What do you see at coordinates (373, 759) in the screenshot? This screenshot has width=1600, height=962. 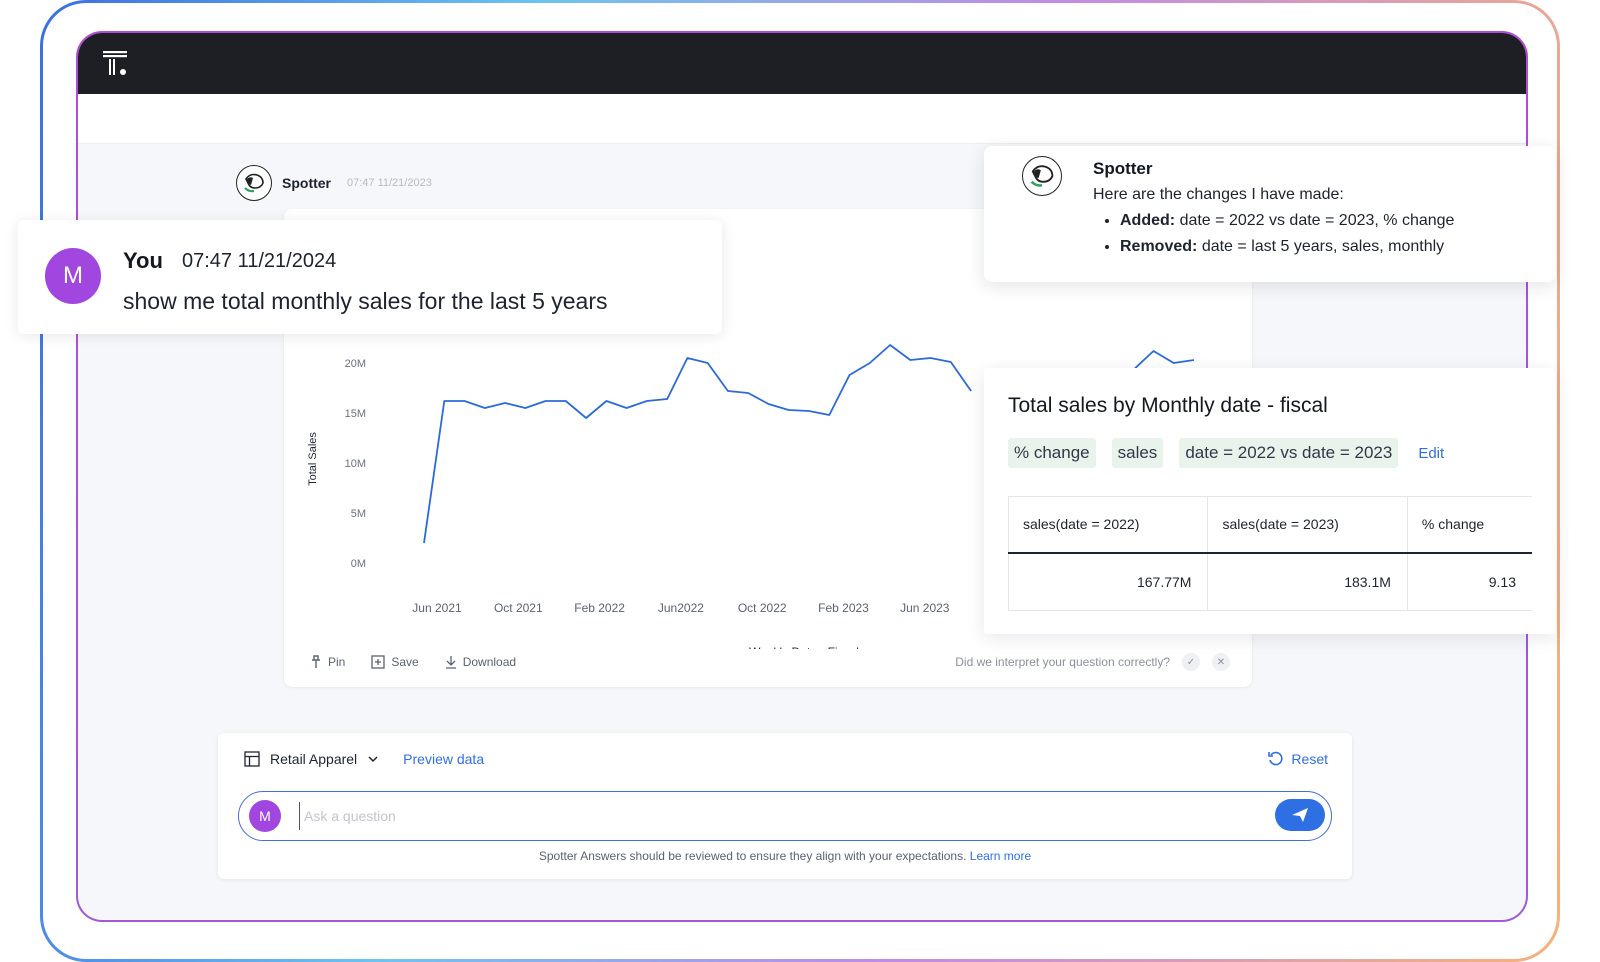 I see `chevron-down-icon` at bounding box center [373, 759].